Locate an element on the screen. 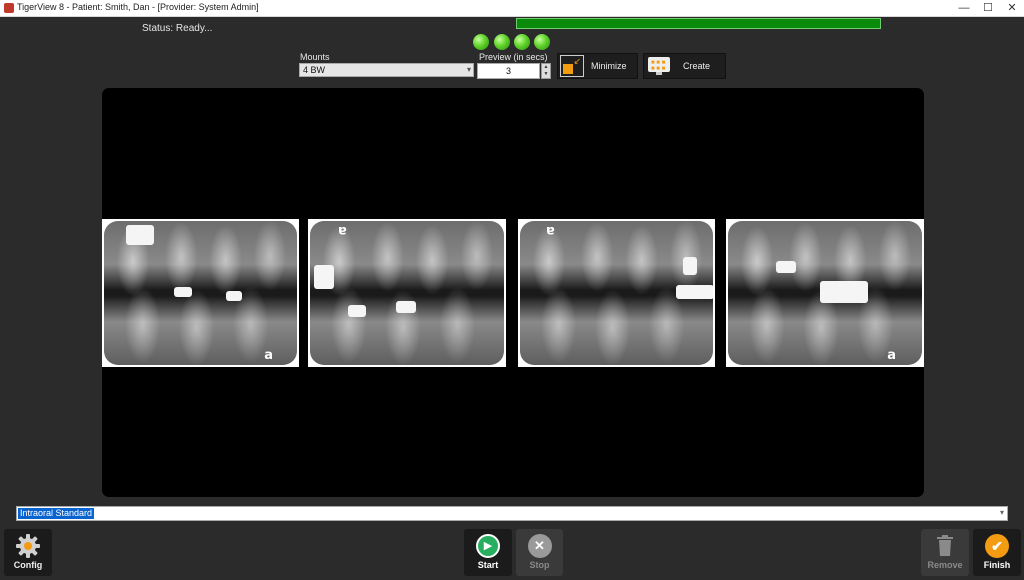 This screenshot has height=580, width=1024. minimize-label: Minimize is located at coordinates (609, 66).